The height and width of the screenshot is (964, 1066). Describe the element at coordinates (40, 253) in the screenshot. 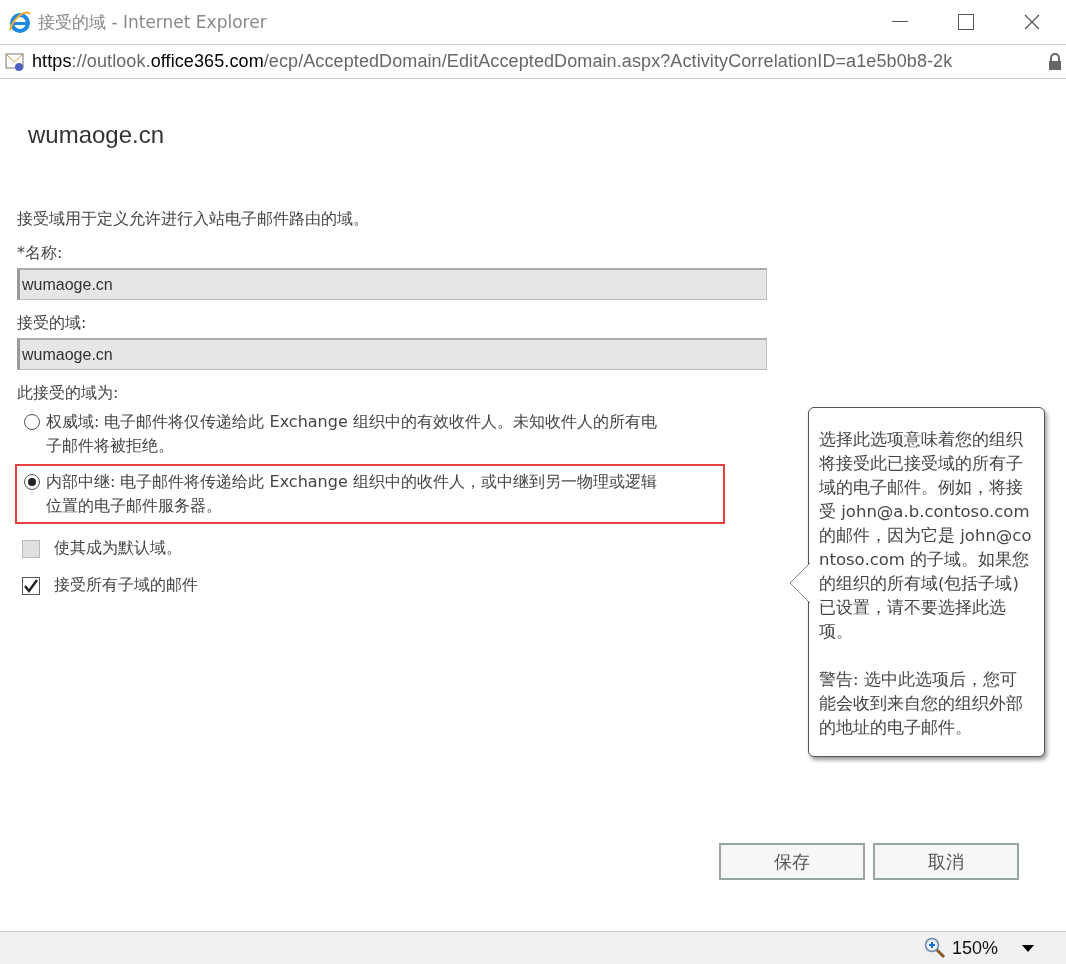

I see `field-label: *名称:` at that location.